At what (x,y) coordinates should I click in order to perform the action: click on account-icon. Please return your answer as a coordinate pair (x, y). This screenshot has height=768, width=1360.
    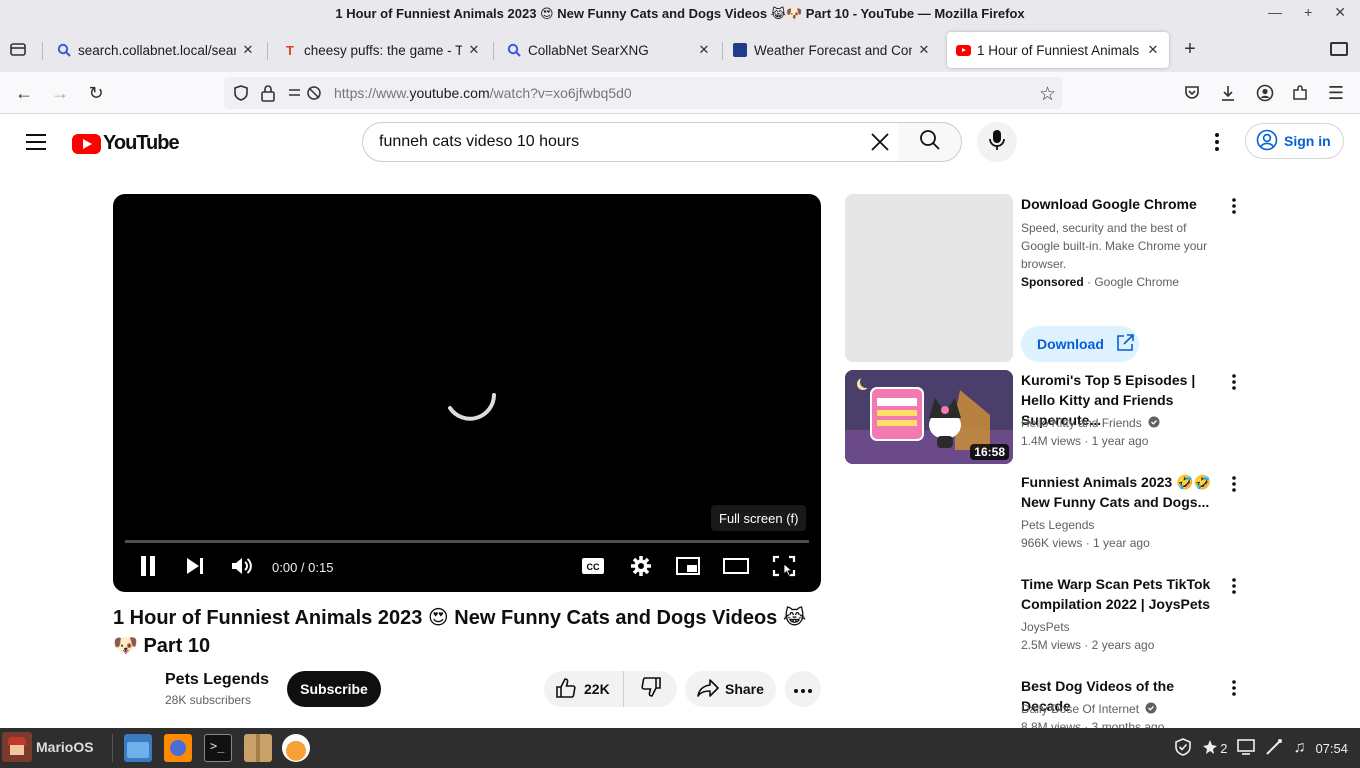
    Looking at the image, I should click on (1265, 93).